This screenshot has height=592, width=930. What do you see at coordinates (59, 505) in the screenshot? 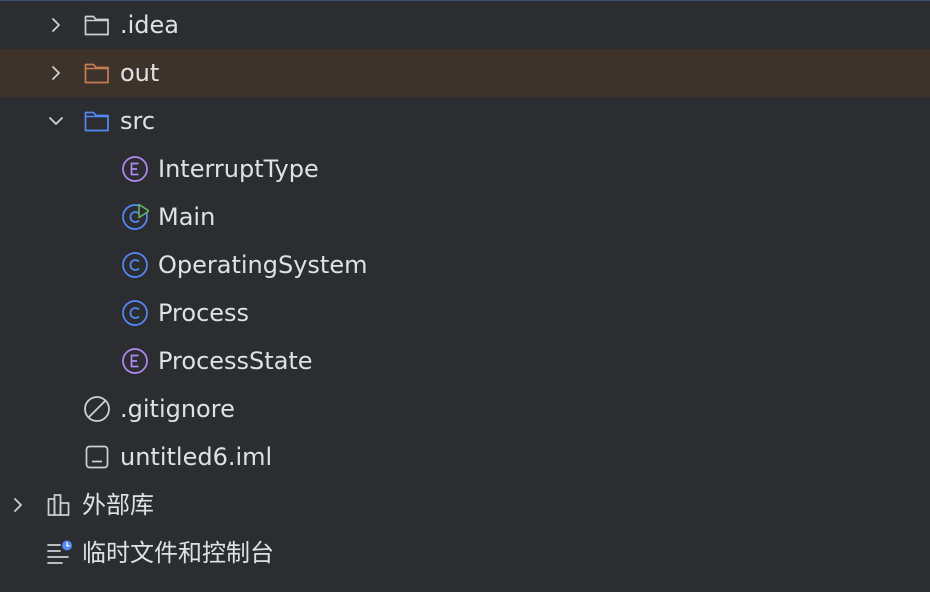
I see `library-icon` at bounding box center [59, 505].